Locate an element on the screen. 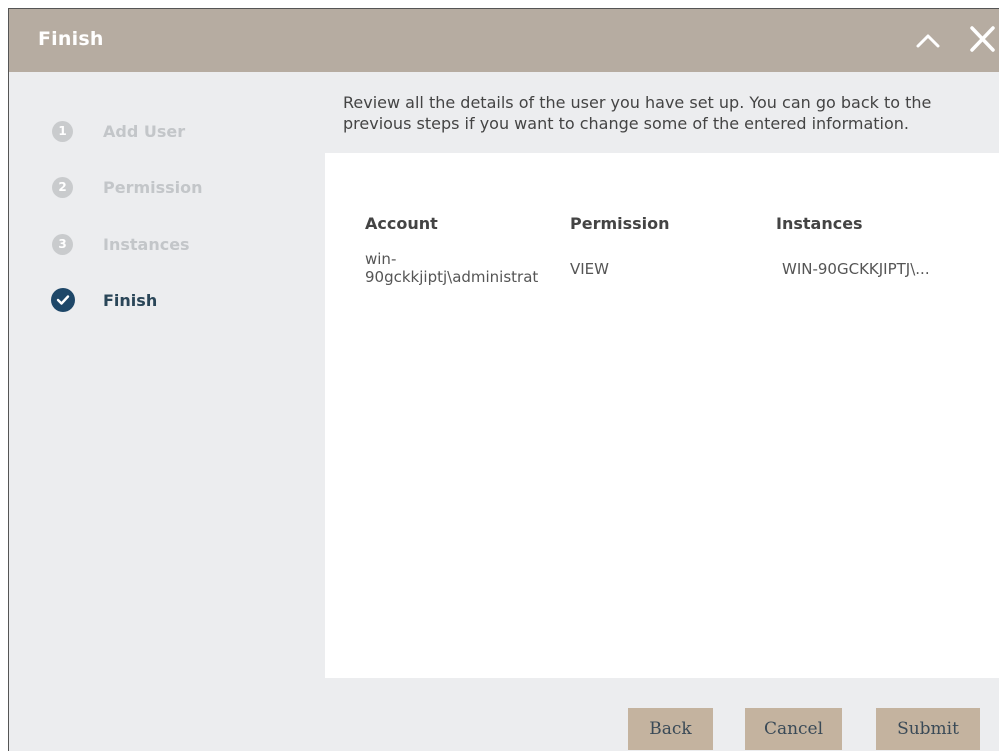 Image resolution: width=999 pixels, height=751 pixels. cancel-button: Cancel is located at coordinates (793, 729).